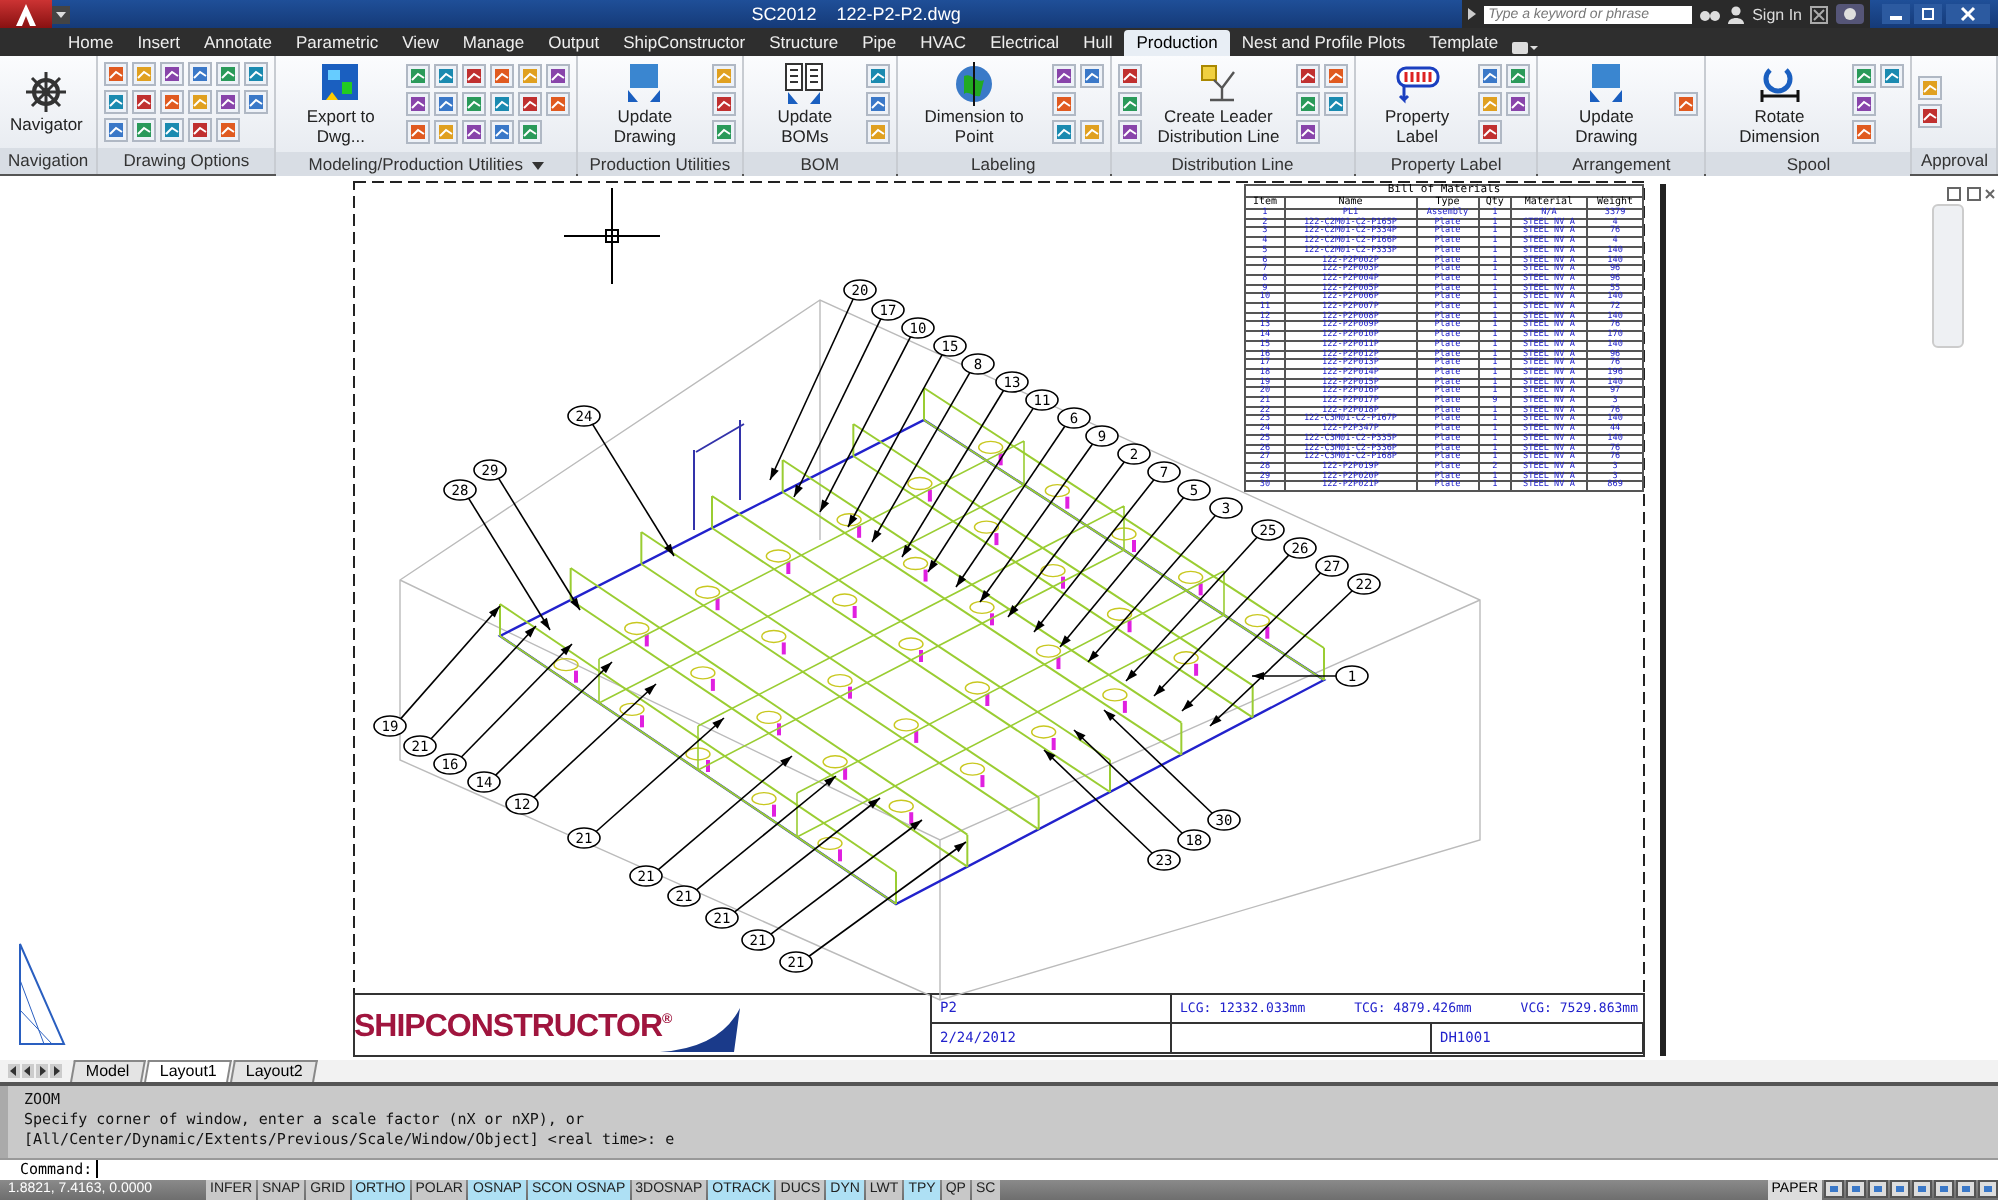 The height and width of the screenshot is (1200, 1998). Describe the element at coordinates (1025, 43) in the screenshot. I see `ribbon-tab: Electrical` at that location.